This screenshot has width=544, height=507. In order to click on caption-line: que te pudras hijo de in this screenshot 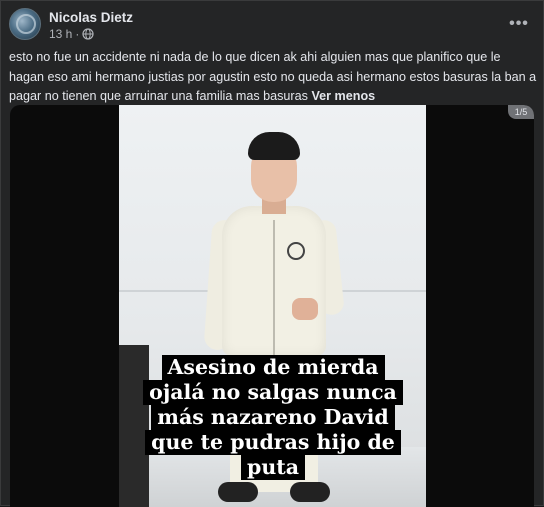, I will do `click(273, 442)`.